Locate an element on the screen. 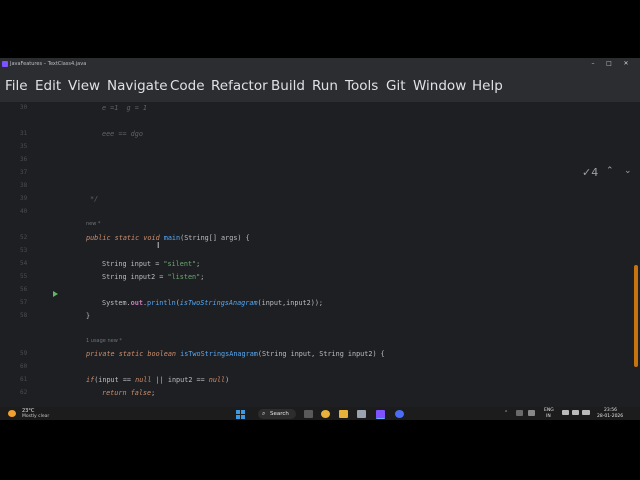  line-number: 54 is located at coordinates (24, 263).